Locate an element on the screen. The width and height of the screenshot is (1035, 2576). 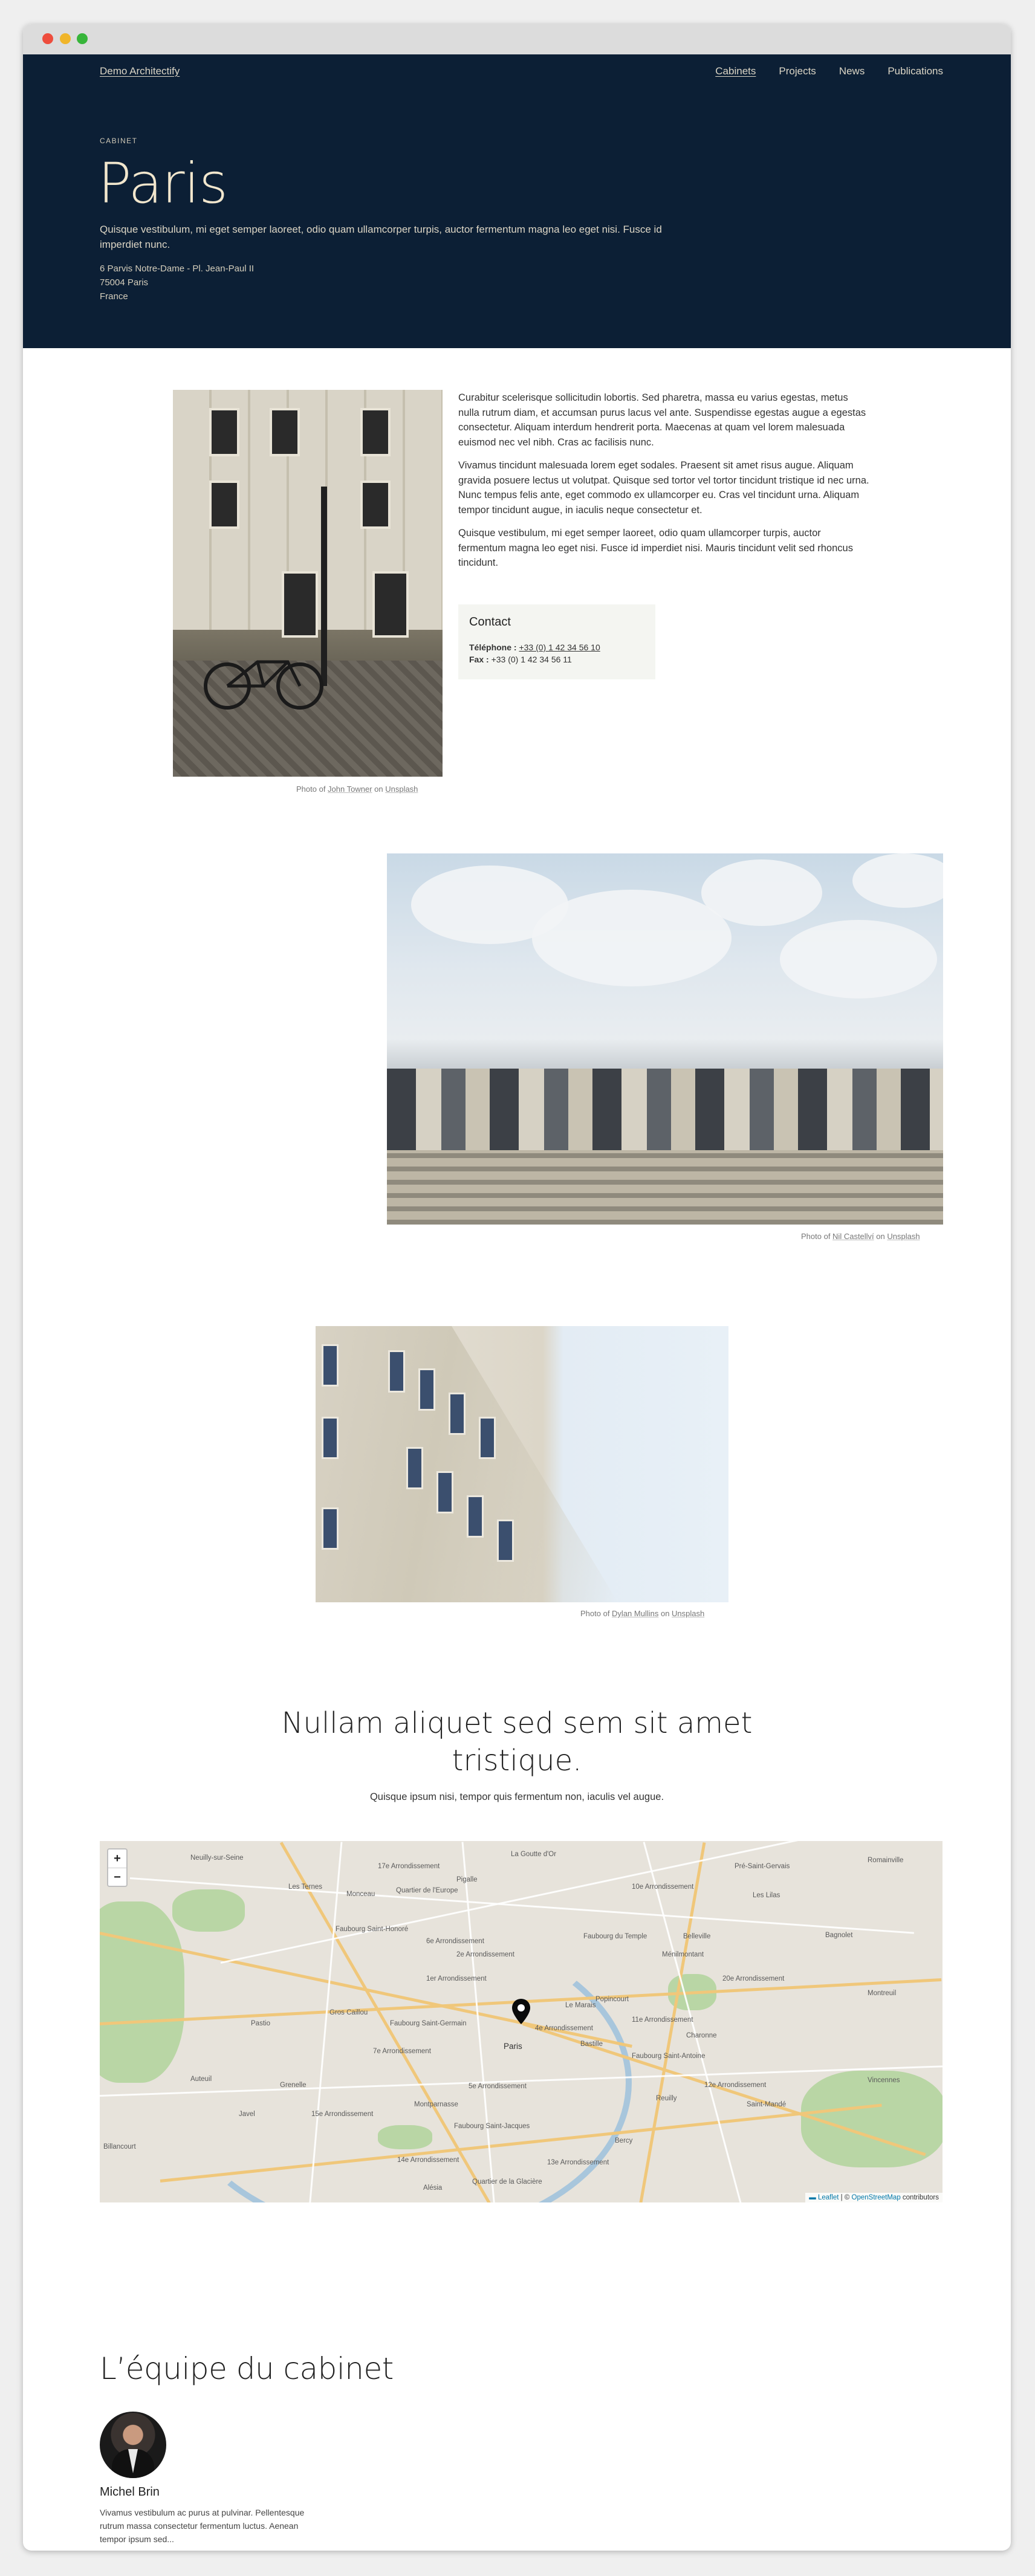
map-label-paris: Paris is located at coordinates (513, 2046).